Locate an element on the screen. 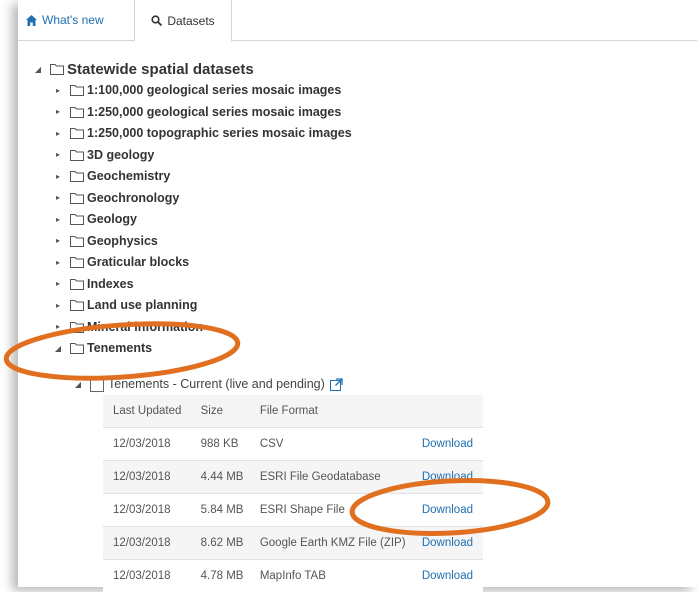 This screenshot has width=697, height=592. tree-node-folder: ▸ Geophysics is located at coordinates (105, 241).